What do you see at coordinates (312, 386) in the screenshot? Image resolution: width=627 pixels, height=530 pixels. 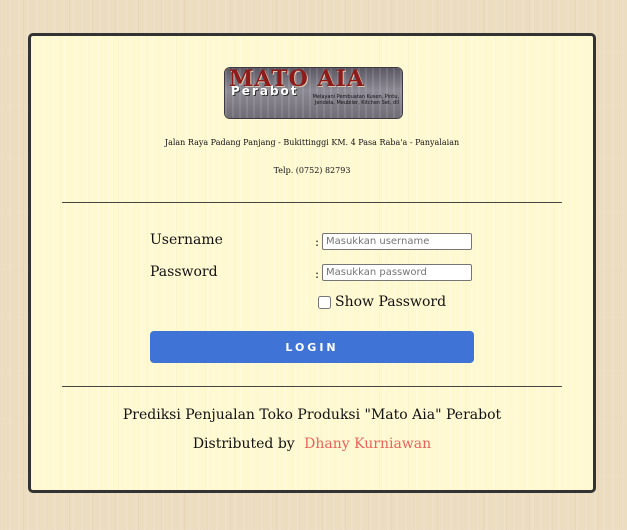 I see `bottom-divider` at bounding box center [312, 386].